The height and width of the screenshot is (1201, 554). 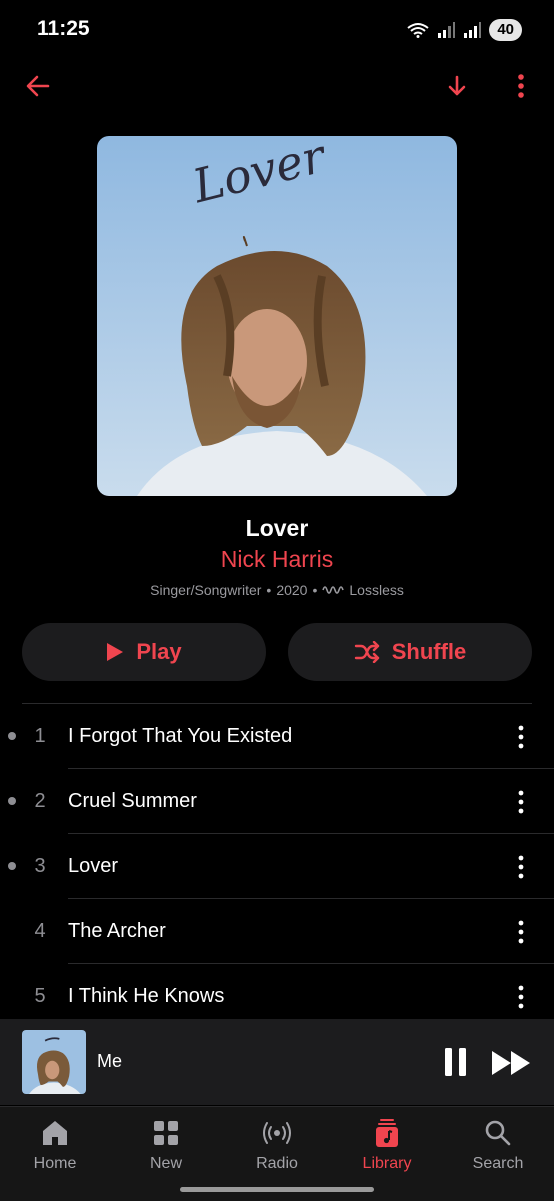 I want to click on tab-label: Home, so click(x=55, y=1163).